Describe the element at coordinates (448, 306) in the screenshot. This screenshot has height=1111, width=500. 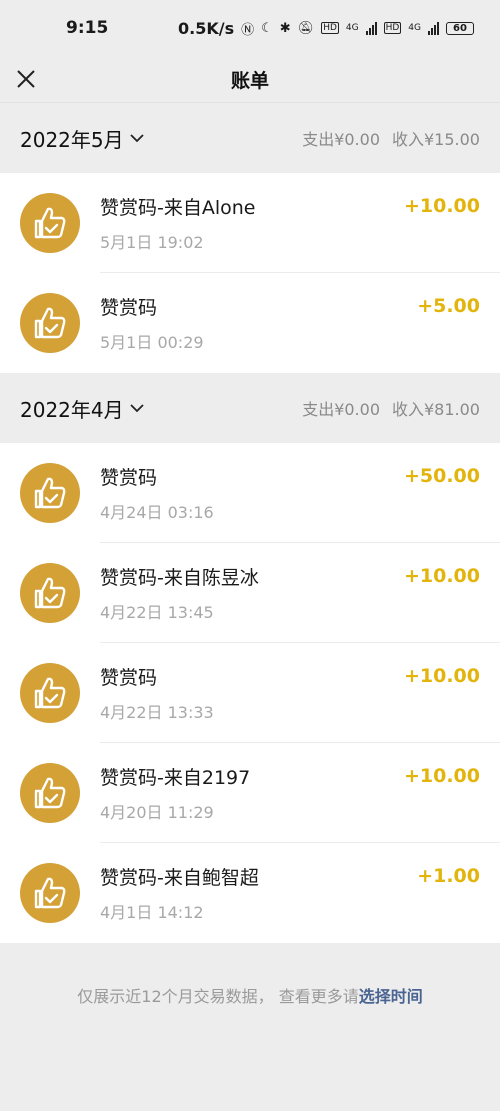
I see `transaction-amount: +5.00` at that location.